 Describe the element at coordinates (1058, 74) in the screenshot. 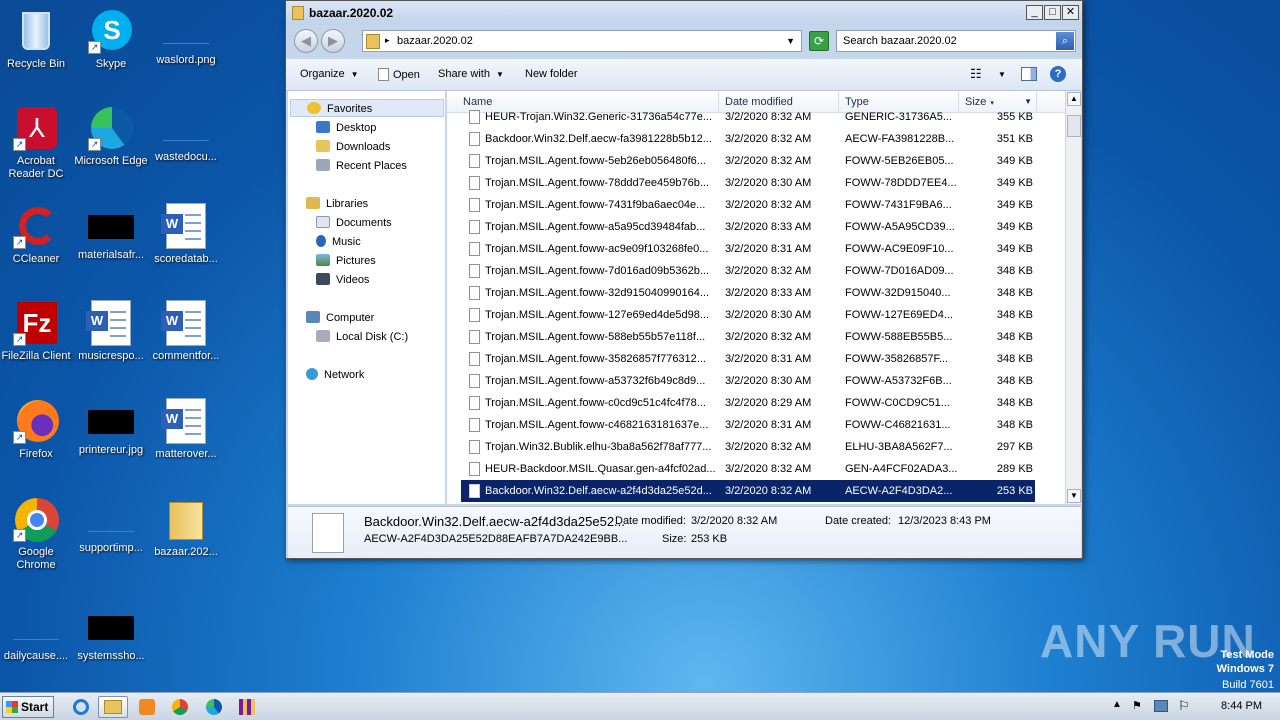

I see `help-icon: ?` at that location.